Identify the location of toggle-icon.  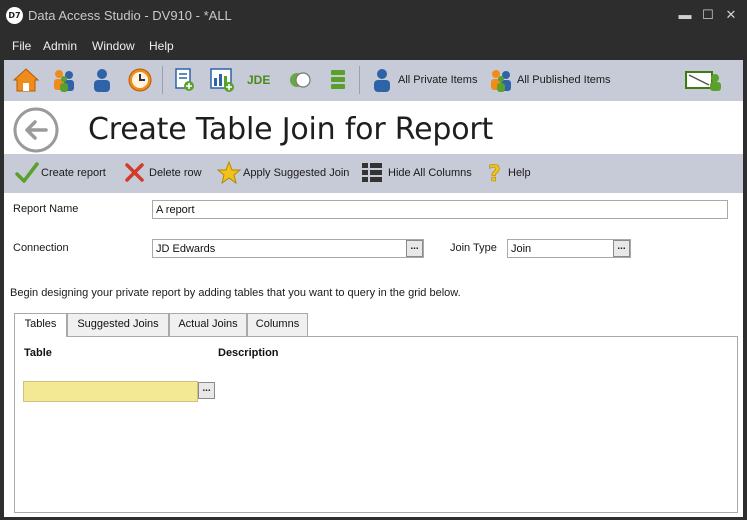
(300, 80).